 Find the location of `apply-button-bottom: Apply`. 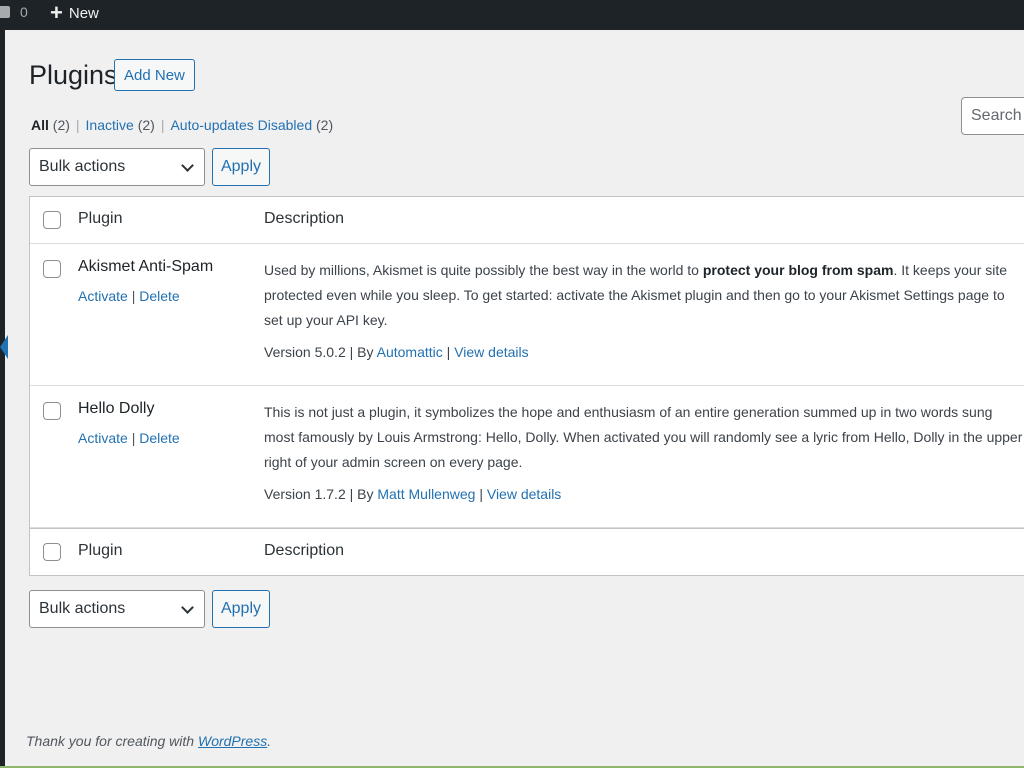

apply-button-bottom: Apply is located at coordinates (241, 609).